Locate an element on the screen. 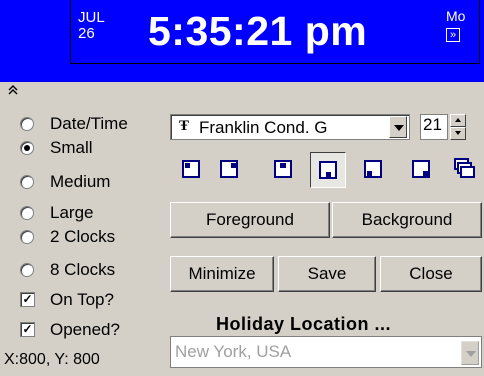 The height and width of the screenshot is (376, 484). top-center-position-icon is located at coordinates (229, 169).